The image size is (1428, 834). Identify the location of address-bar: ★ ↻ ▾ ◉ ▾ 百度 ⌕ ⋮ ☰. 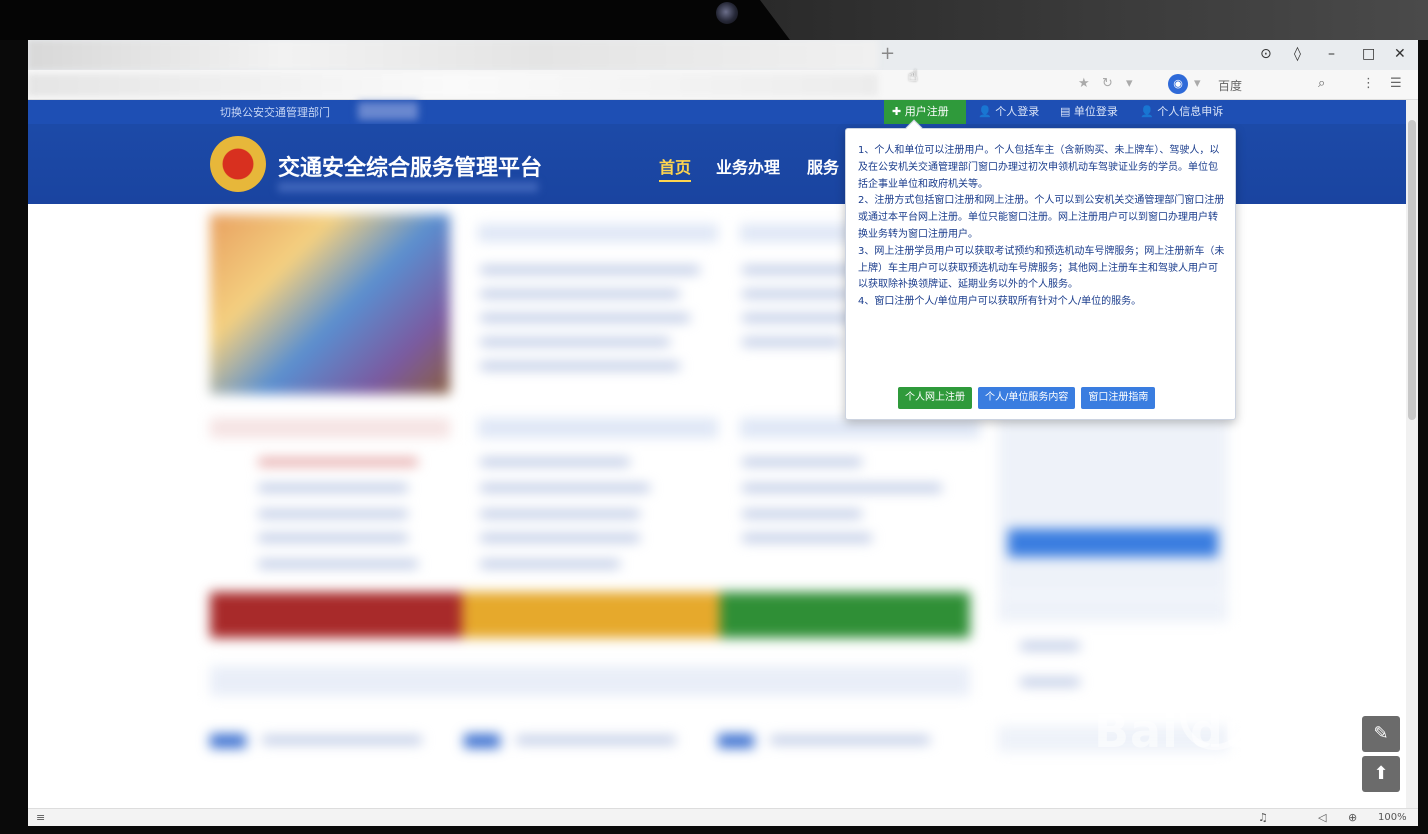
(723, 85).